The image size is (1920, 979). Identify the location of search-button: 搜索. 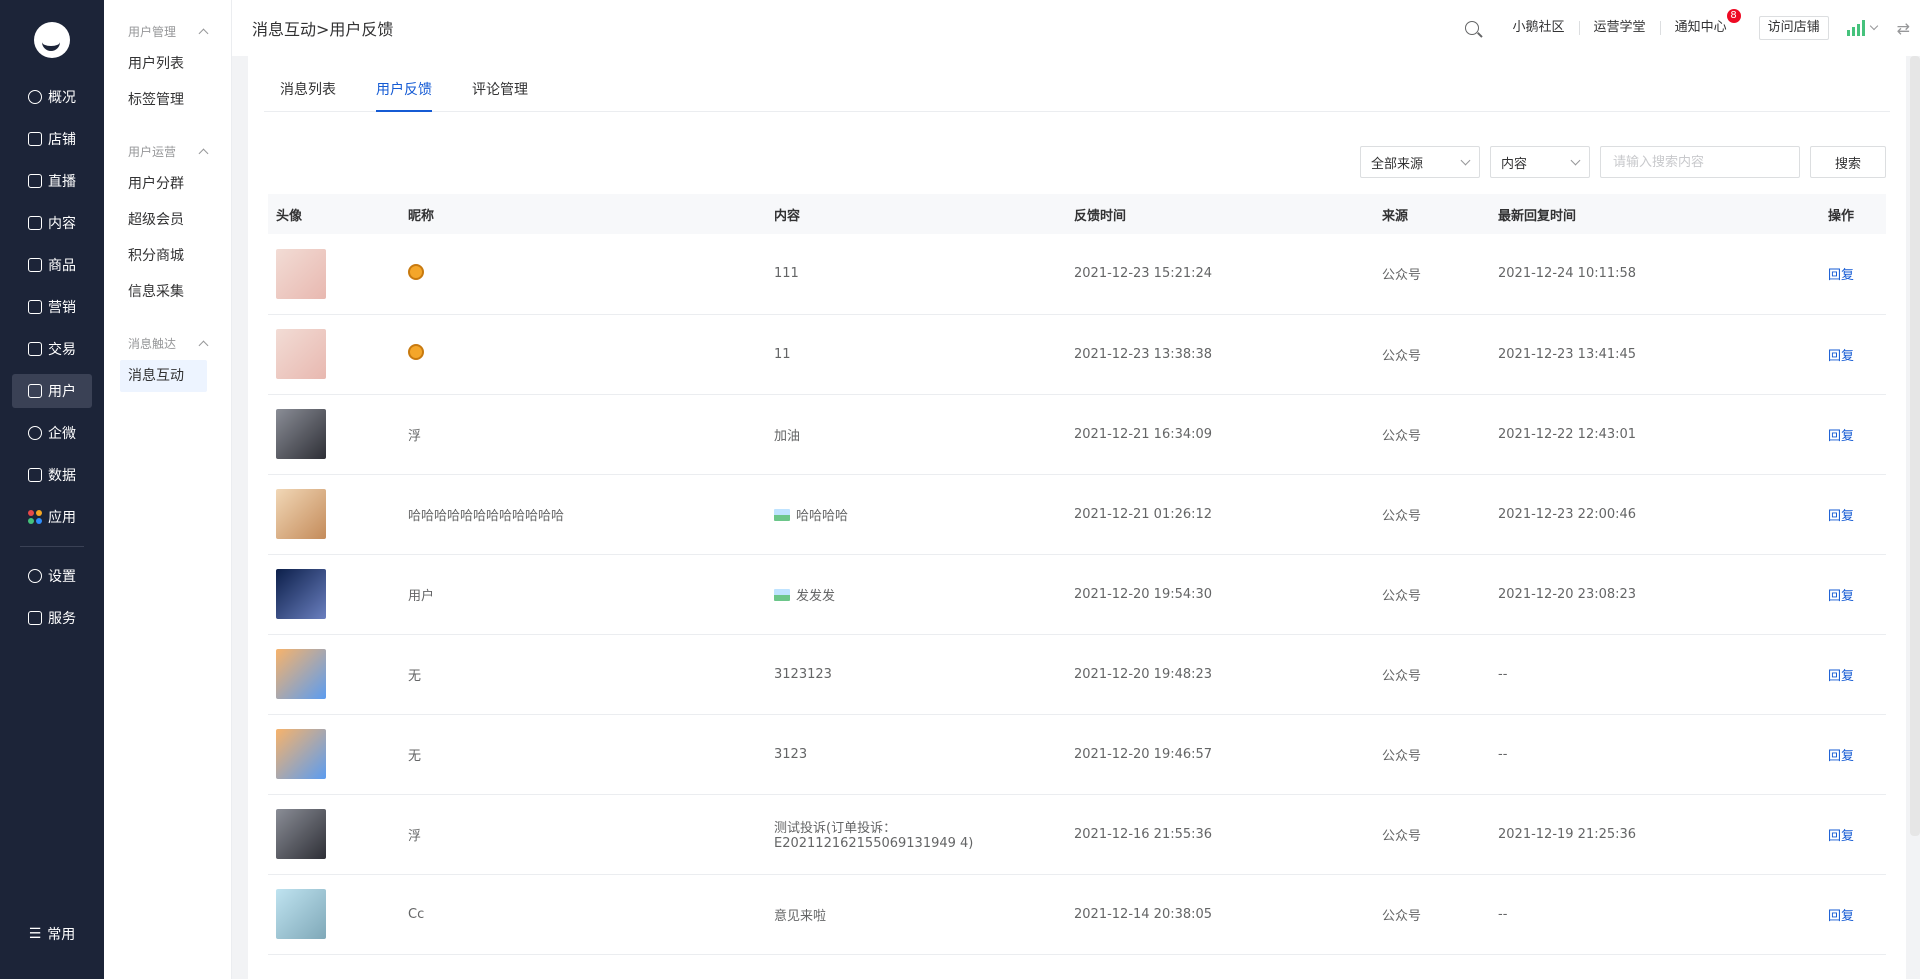
(1847, 162).